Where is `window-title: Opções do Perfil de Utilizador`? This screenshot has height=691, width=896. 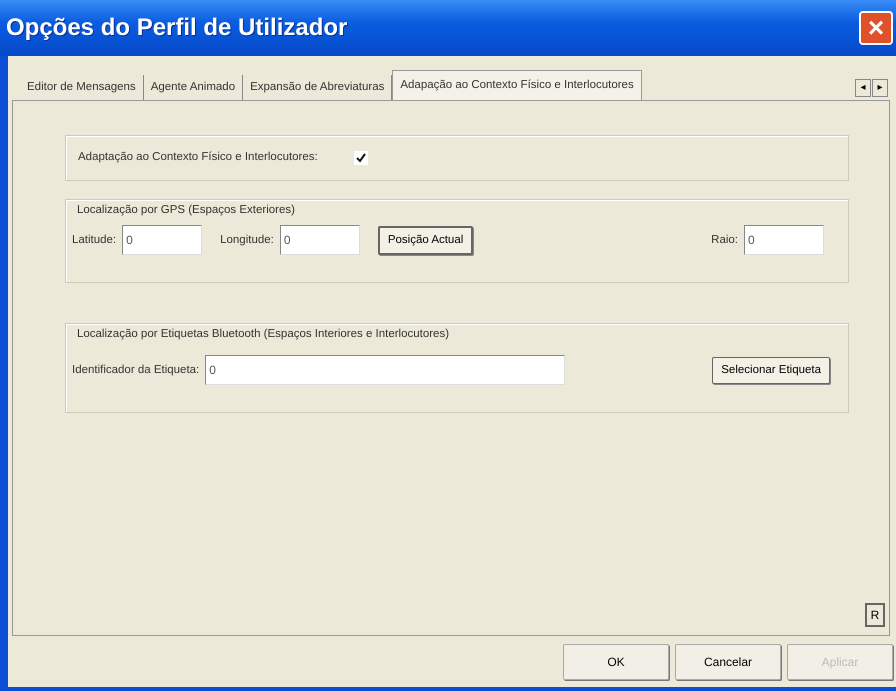
window-title: Opções do Perfil de Utilizador is located at coordinates (177, 28).